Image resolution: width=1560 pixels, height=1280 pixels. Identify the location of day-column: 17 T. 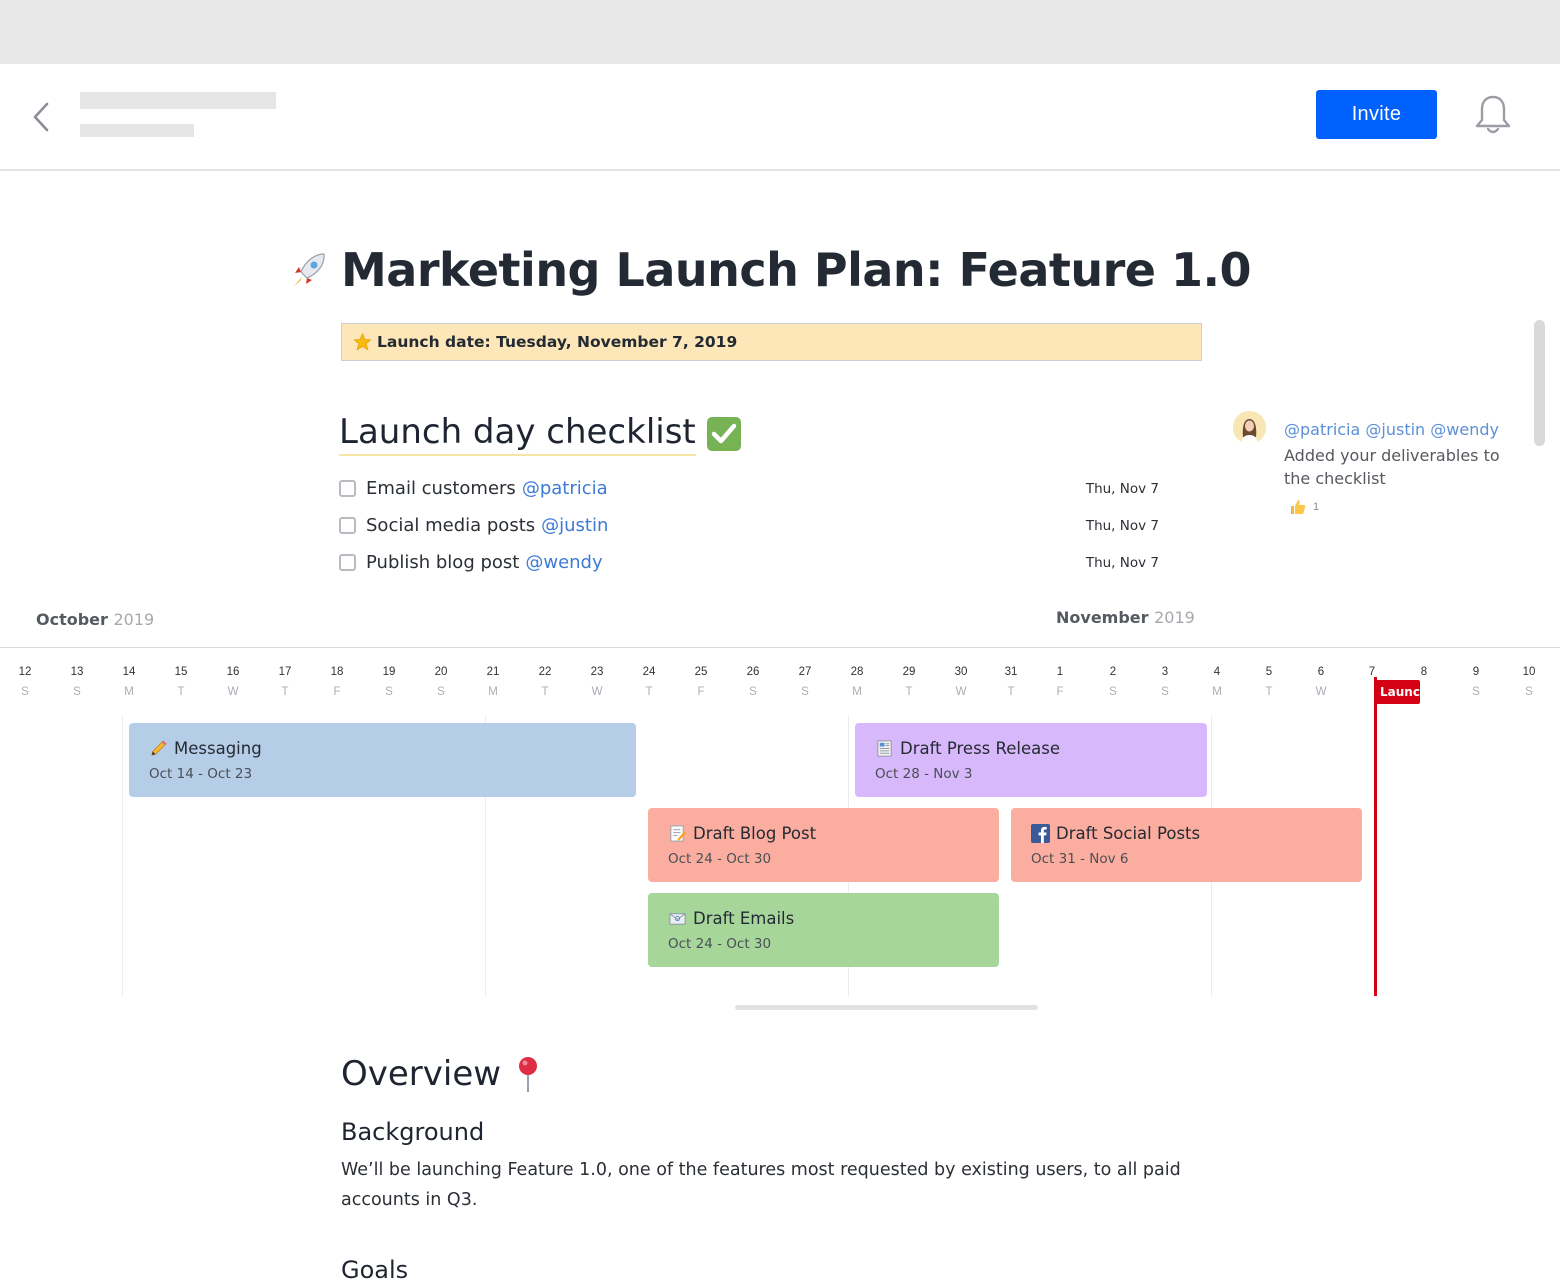
(285, 682).